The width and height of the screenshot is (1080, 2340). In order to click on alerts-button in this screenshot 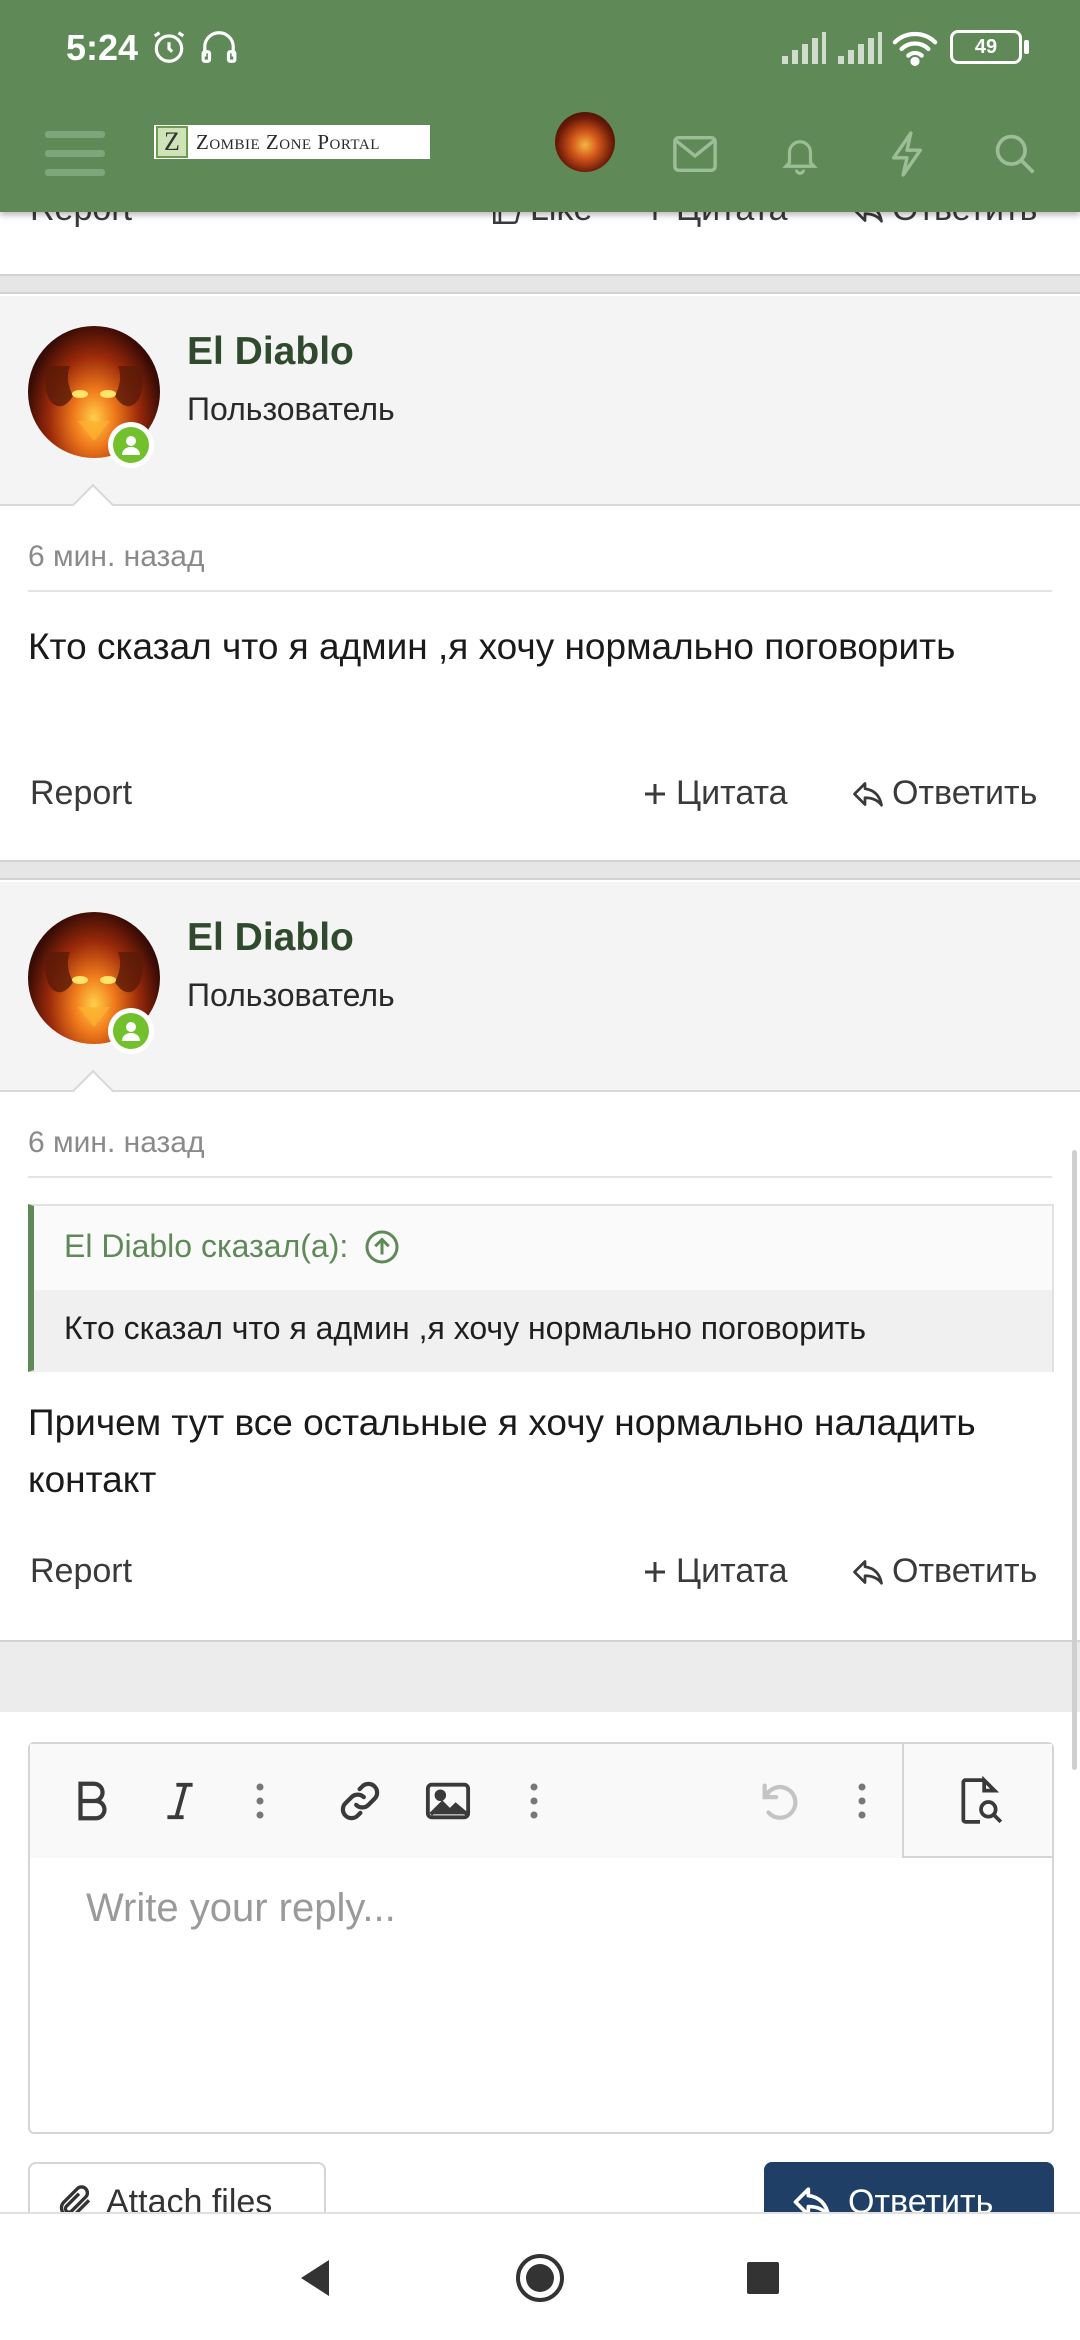, I will do `click(800, 154)`.